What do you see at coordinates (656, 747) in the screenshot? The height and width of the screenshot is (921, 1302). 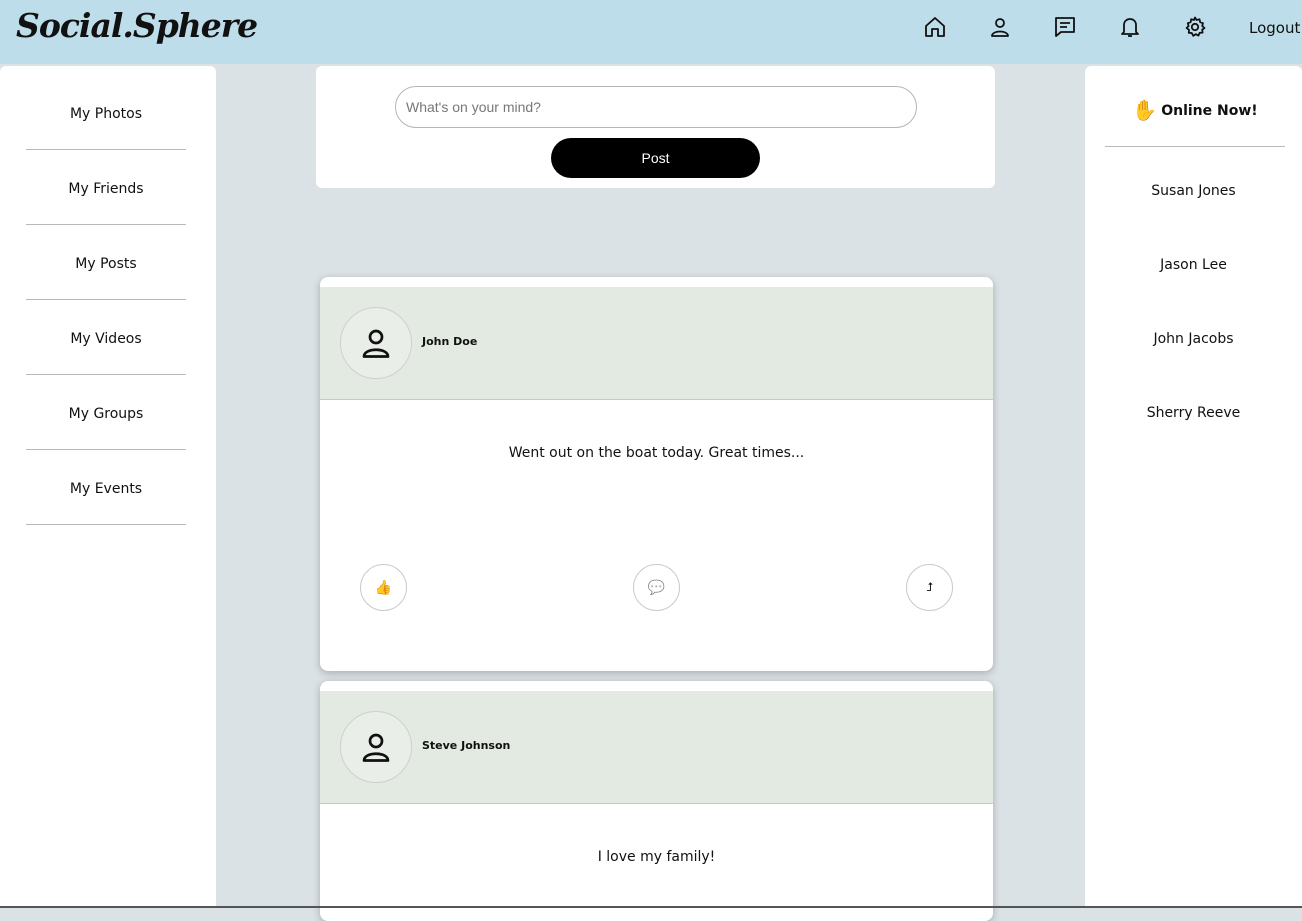 I see `post-header: Steve Johnson` at bounding box center [656, 747].